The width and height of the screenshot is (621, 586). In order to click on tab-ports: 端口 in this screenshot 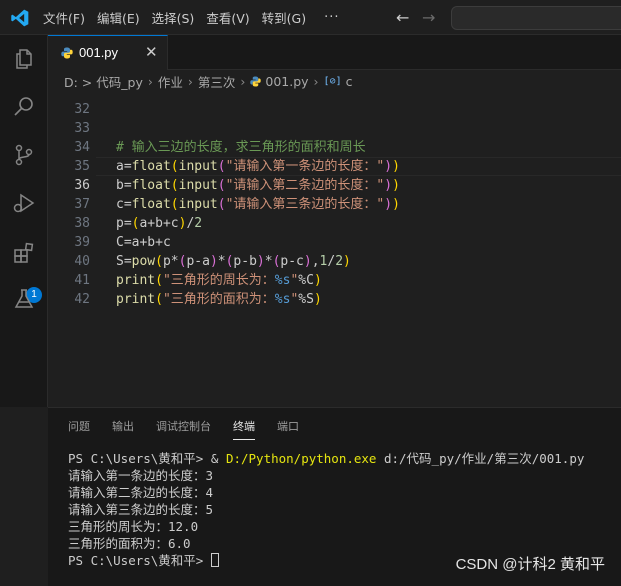, I will do `click(288, 429)`.